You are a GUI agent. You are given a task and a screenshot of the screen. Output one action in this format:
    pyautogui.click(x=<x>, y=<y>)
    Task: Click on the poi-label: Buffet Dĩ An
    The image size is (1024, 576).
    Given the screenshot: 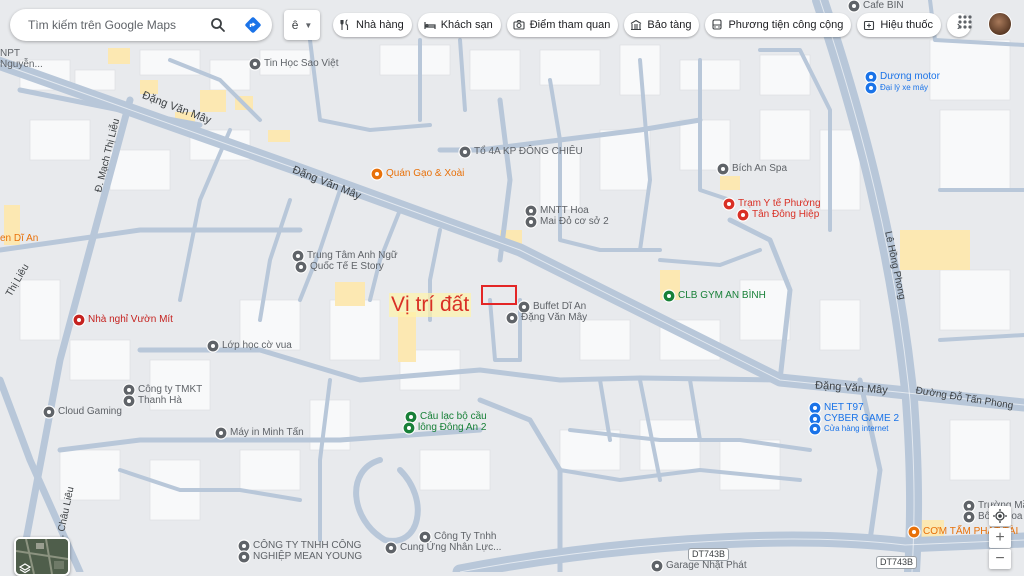 What is the action you would take?
    pyautogui.click(x=559, y=306)
    